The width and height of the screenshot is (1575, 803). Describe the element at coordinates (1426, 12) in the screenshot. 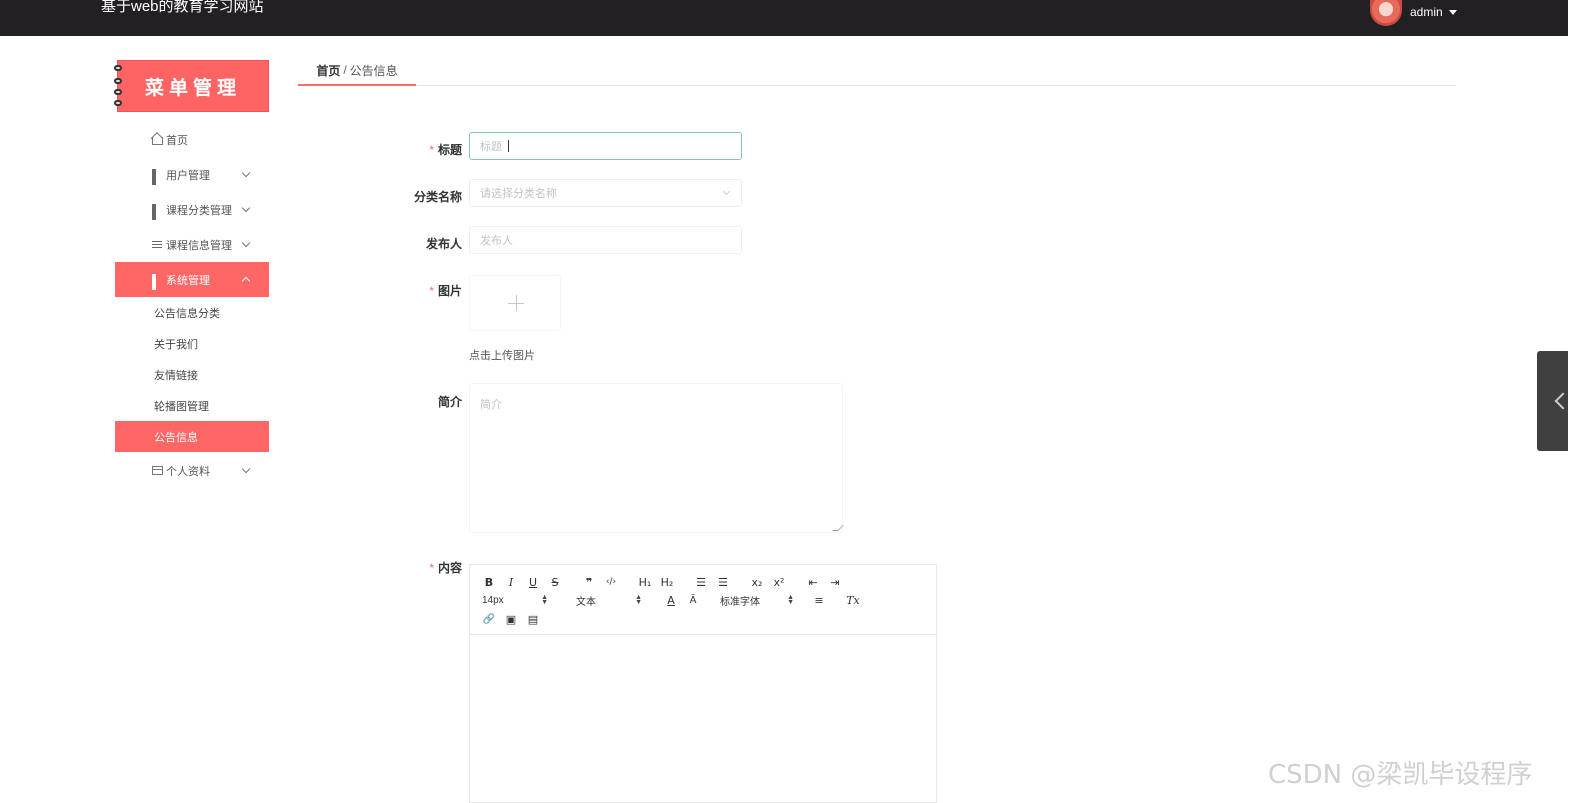

I see `username: admin` at that location.